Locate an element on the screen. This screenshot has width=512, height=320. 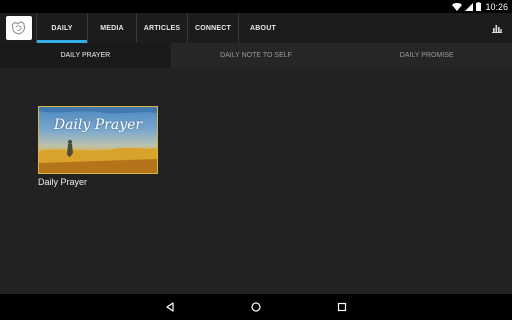
tab-media-label: MEDIA is located at coordinates (112, 28).